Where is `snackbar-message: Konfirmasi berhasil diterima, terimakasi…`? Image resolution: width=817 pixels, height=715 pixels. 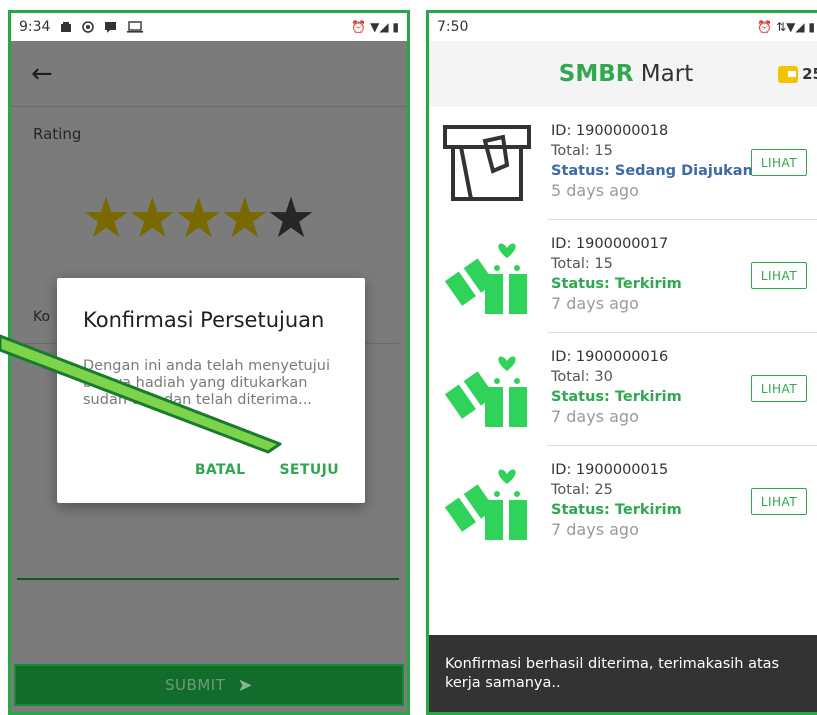 snackbar-message: Konfirmasi berhasil diterima, terimakasi… is located at coordinates (623, 673).